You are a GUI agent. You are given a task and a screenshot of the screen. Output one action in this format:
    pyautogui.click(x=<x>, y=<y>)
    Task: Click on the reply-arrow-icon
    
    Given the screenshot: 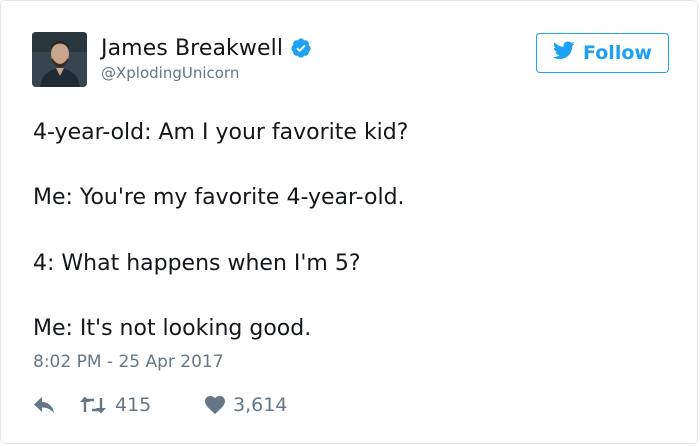 What is the action you would take?
    pyautogui.click(x=44, y=405)
    